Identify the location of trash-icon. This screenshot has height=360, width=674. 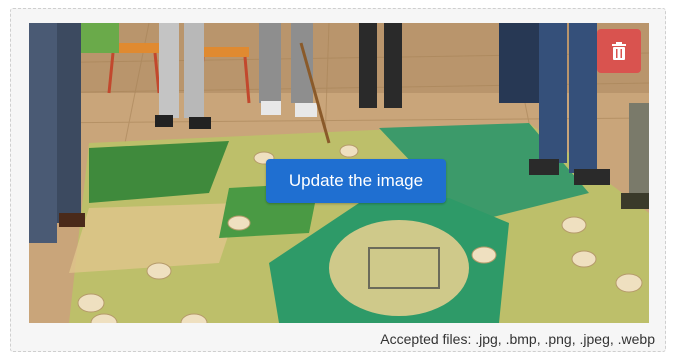
(619, 51).